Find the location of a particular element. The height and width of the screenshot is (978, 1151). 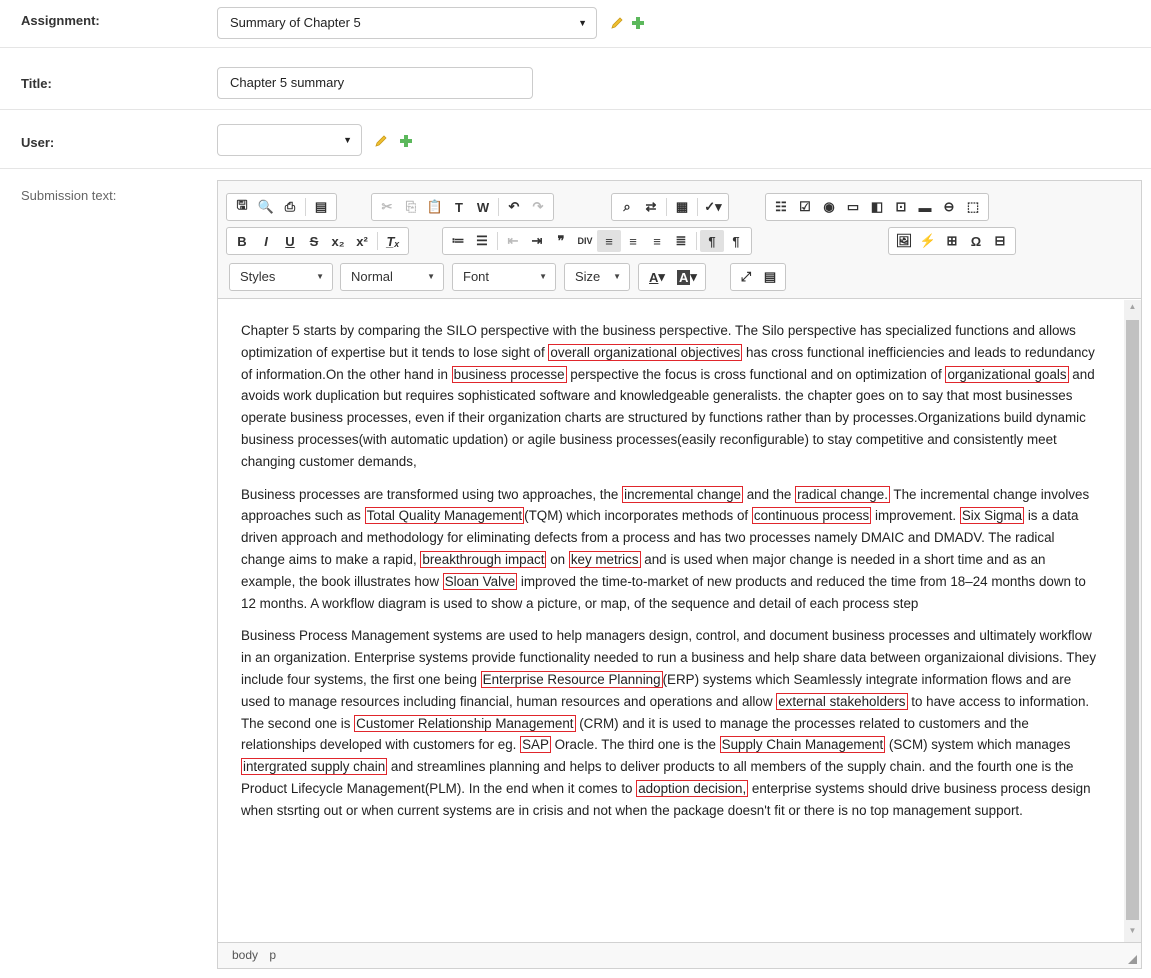

highlighted-term: incremental change is located at coordinates (682, 494).